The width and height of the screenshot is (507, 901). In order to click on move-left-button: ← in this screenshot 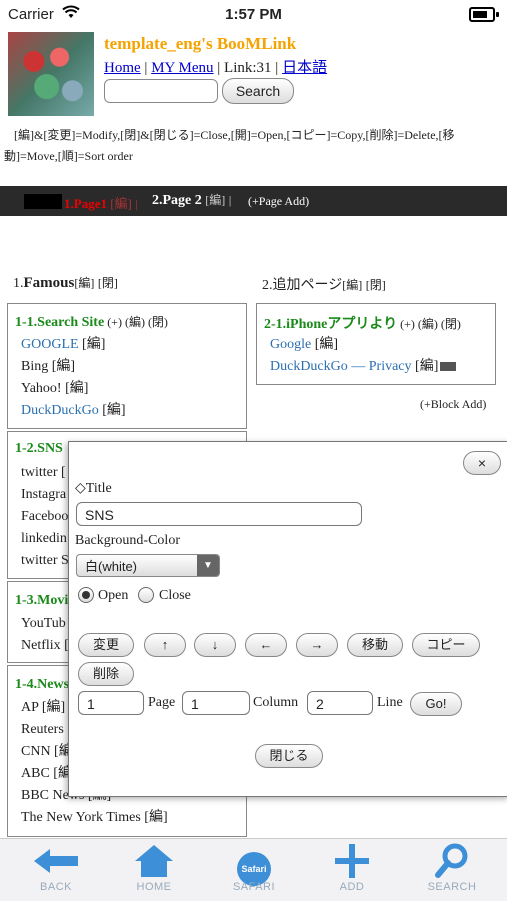, I will do `click(266, 645)`.